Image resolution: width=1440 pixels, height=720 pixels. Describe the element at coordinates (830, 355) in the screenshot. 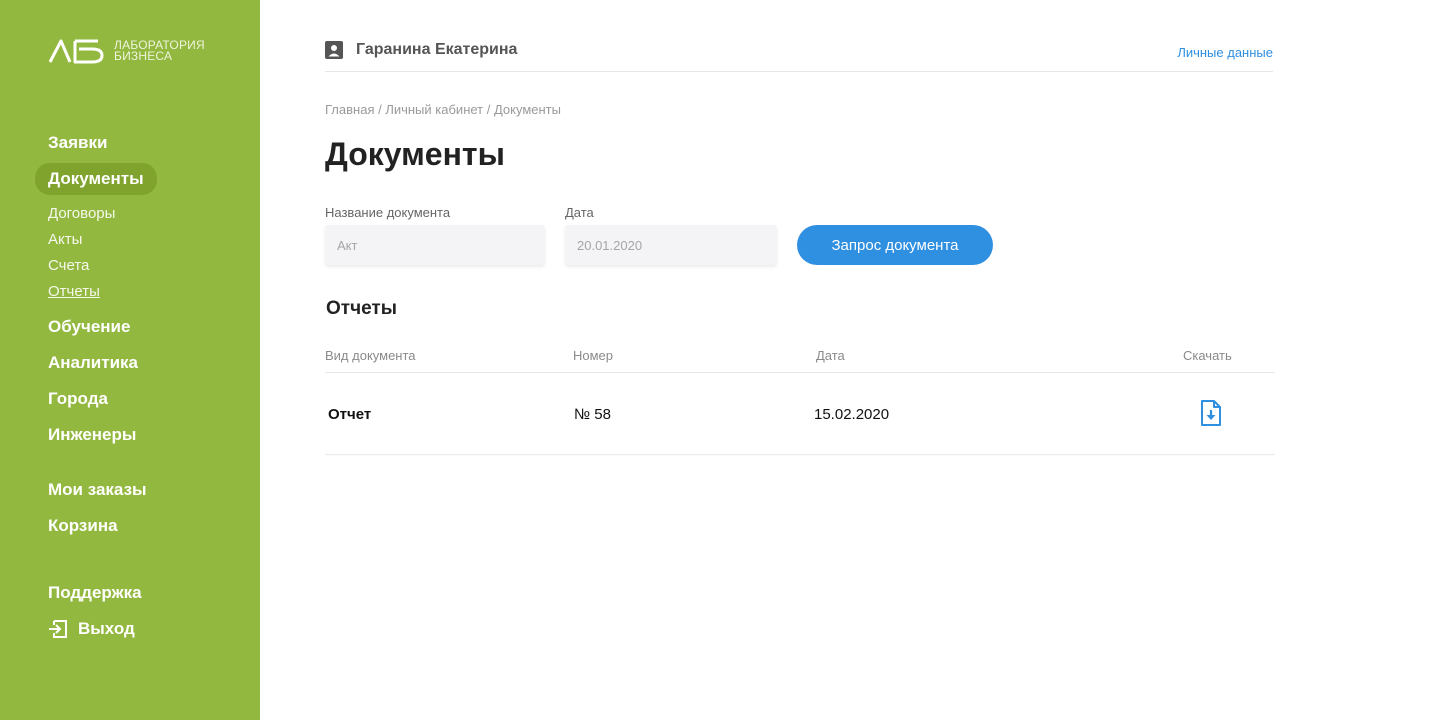

I see `column-header-date: Дата` at that location.